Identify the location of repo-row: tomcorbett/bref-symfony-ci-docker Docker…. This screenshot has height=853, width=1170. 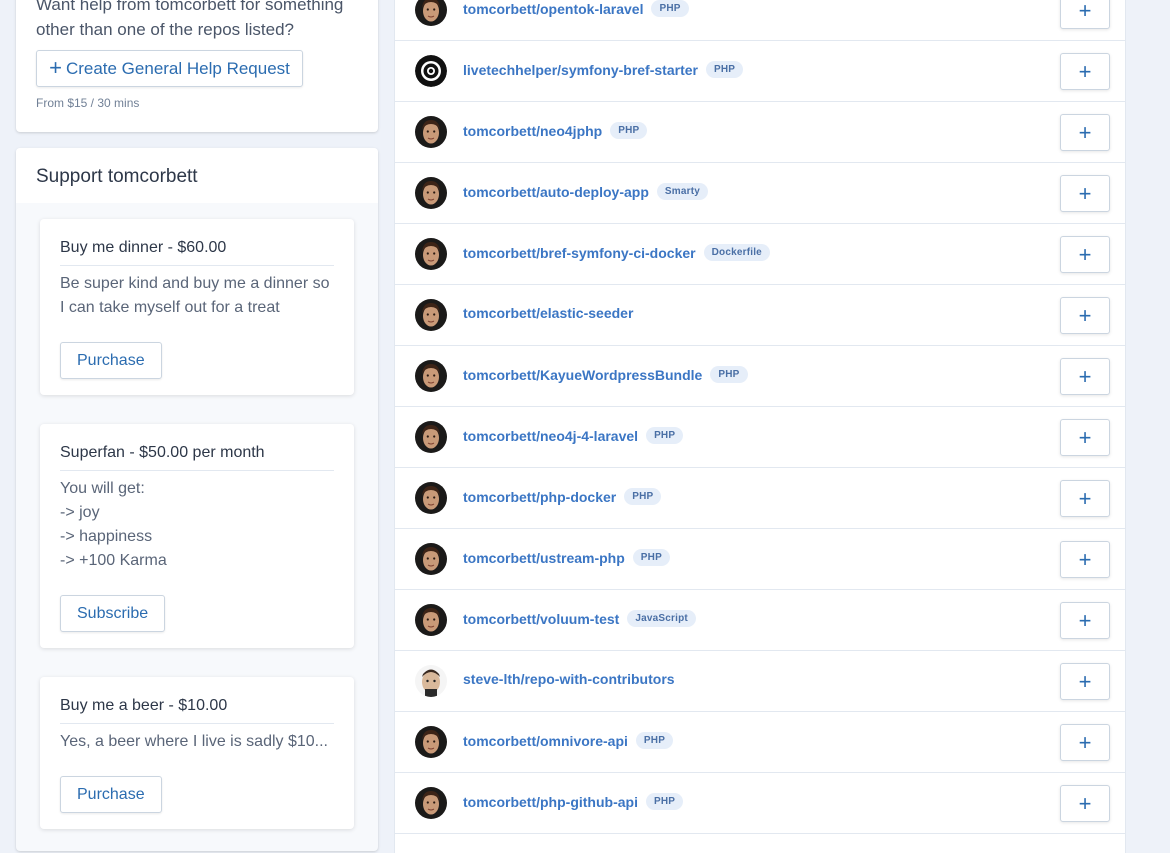
(760, 254).